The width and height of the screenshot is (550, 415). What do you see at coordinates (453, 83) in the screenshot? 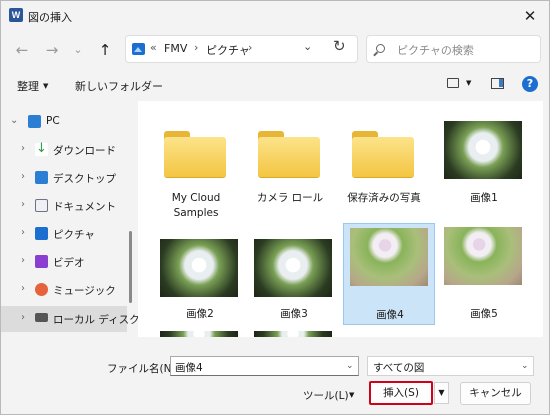
I see `view-options-icon` at bounding box center [453, 83].